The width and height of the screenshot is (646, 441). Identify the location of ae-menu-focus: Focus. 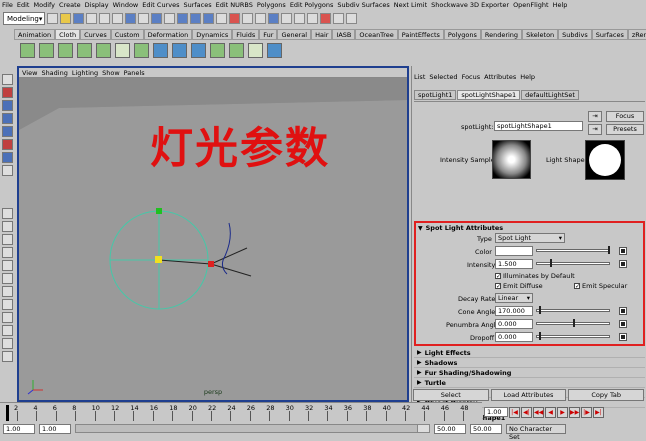
(471, 77).